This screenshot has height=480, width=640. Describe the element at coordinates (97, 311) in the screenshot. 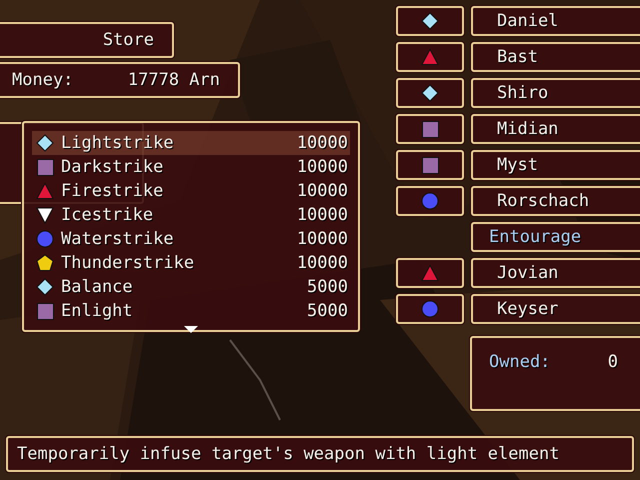

I see `item-name: Enlight` at that location.